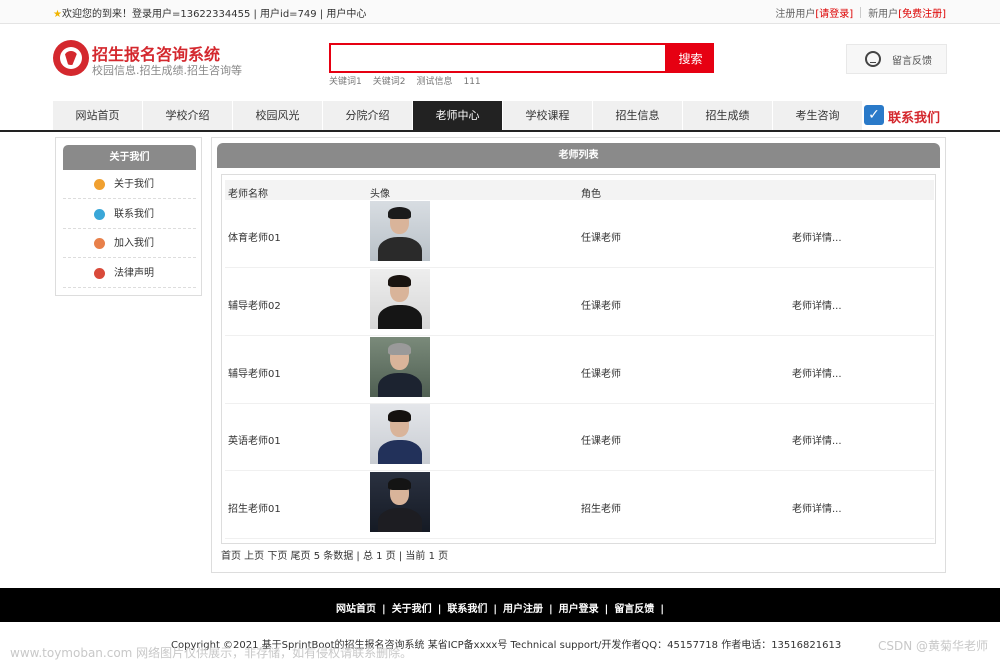  What do you see at coordinates (99, 184) in the screenshot?
I see `info-icon` at bounding box center [99, 184].